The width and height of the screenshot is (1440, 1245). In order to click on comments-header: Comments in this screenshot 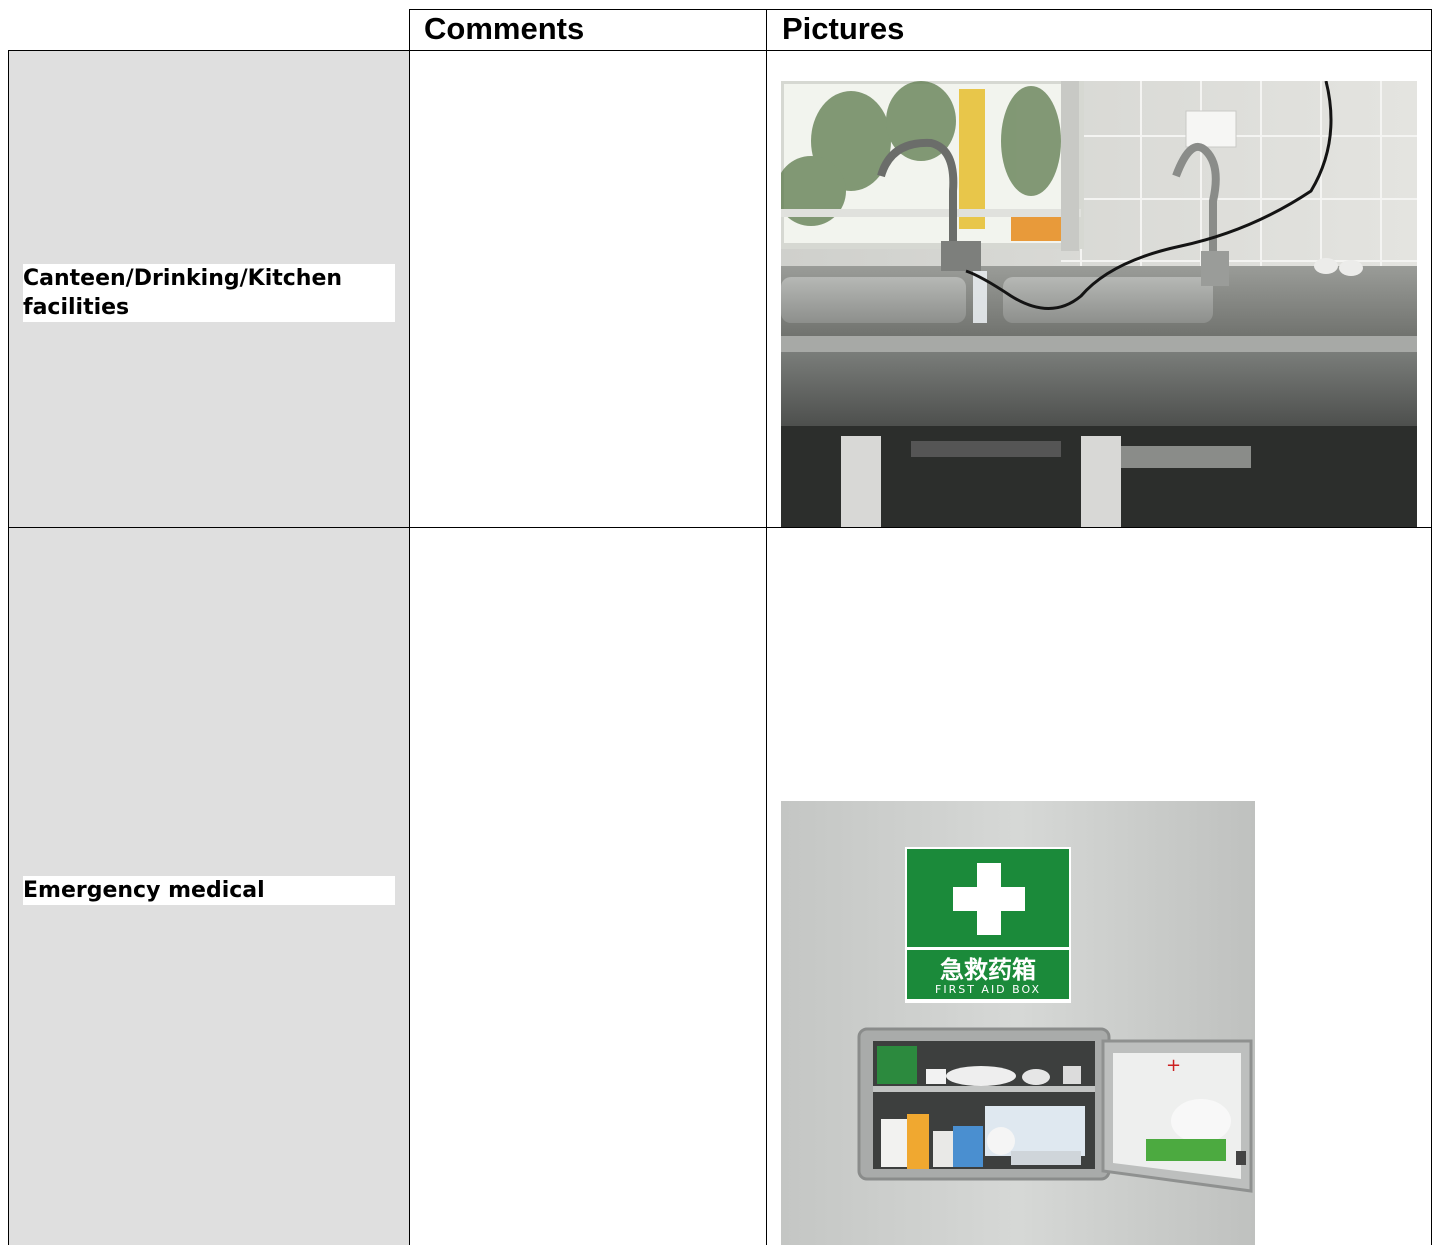, I will do `click(504, 28)`.